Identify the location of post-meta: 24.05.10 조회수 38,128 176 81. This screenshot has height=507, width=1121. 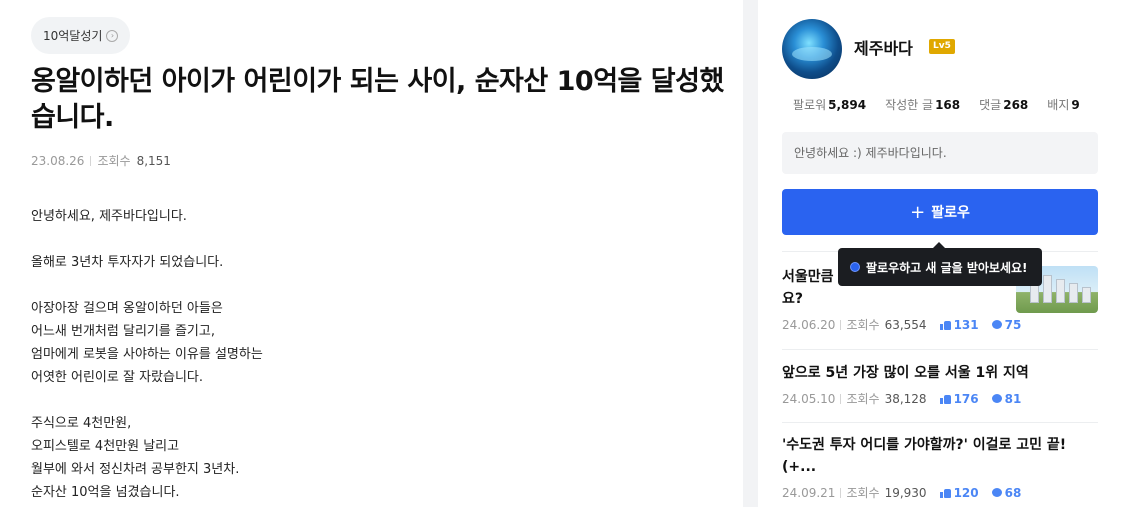
(940, 398).